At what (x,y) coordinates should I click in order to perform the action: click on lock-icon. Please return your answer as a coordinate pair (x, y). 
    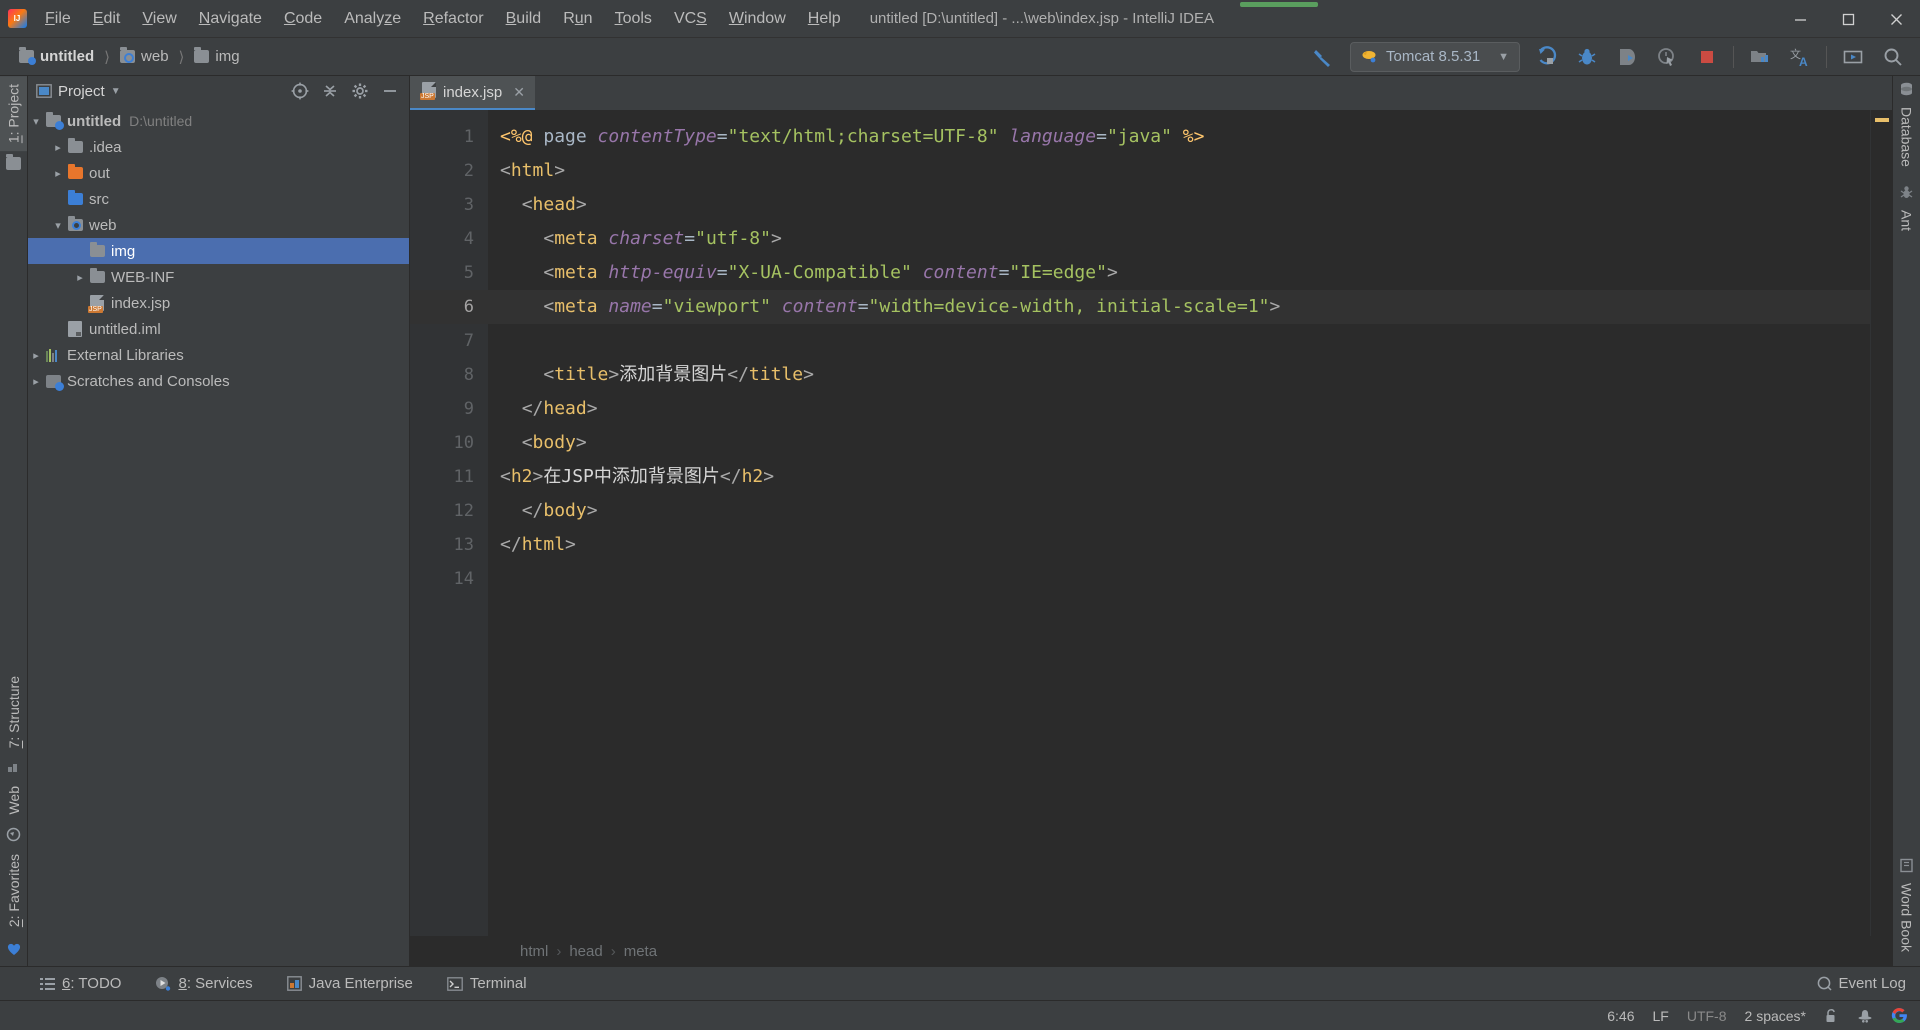
    Looking at the image, I should click on (1831, 1016).